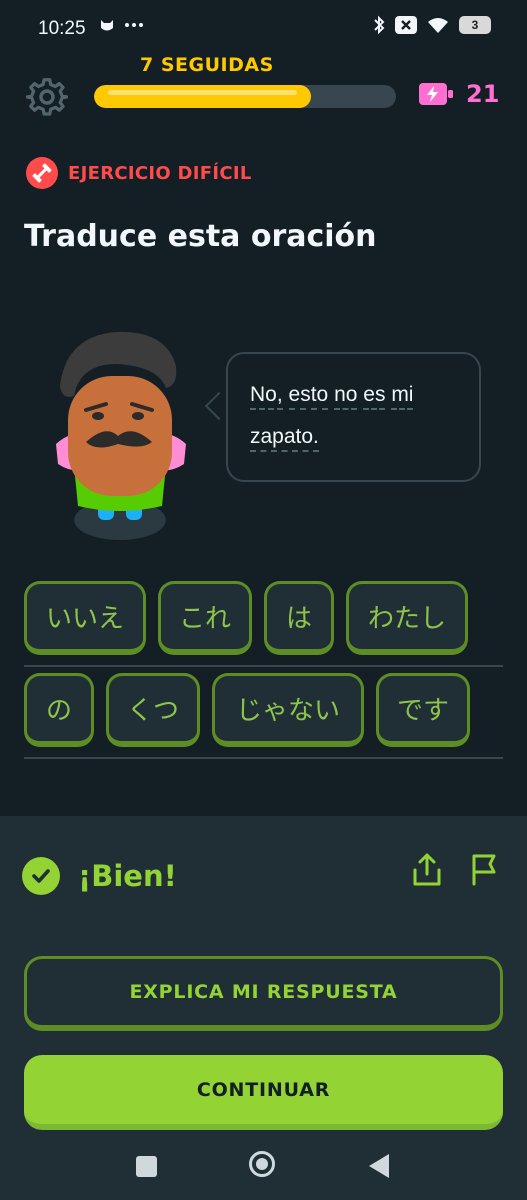  I want to click on word-tile: は, so click(299, 618).